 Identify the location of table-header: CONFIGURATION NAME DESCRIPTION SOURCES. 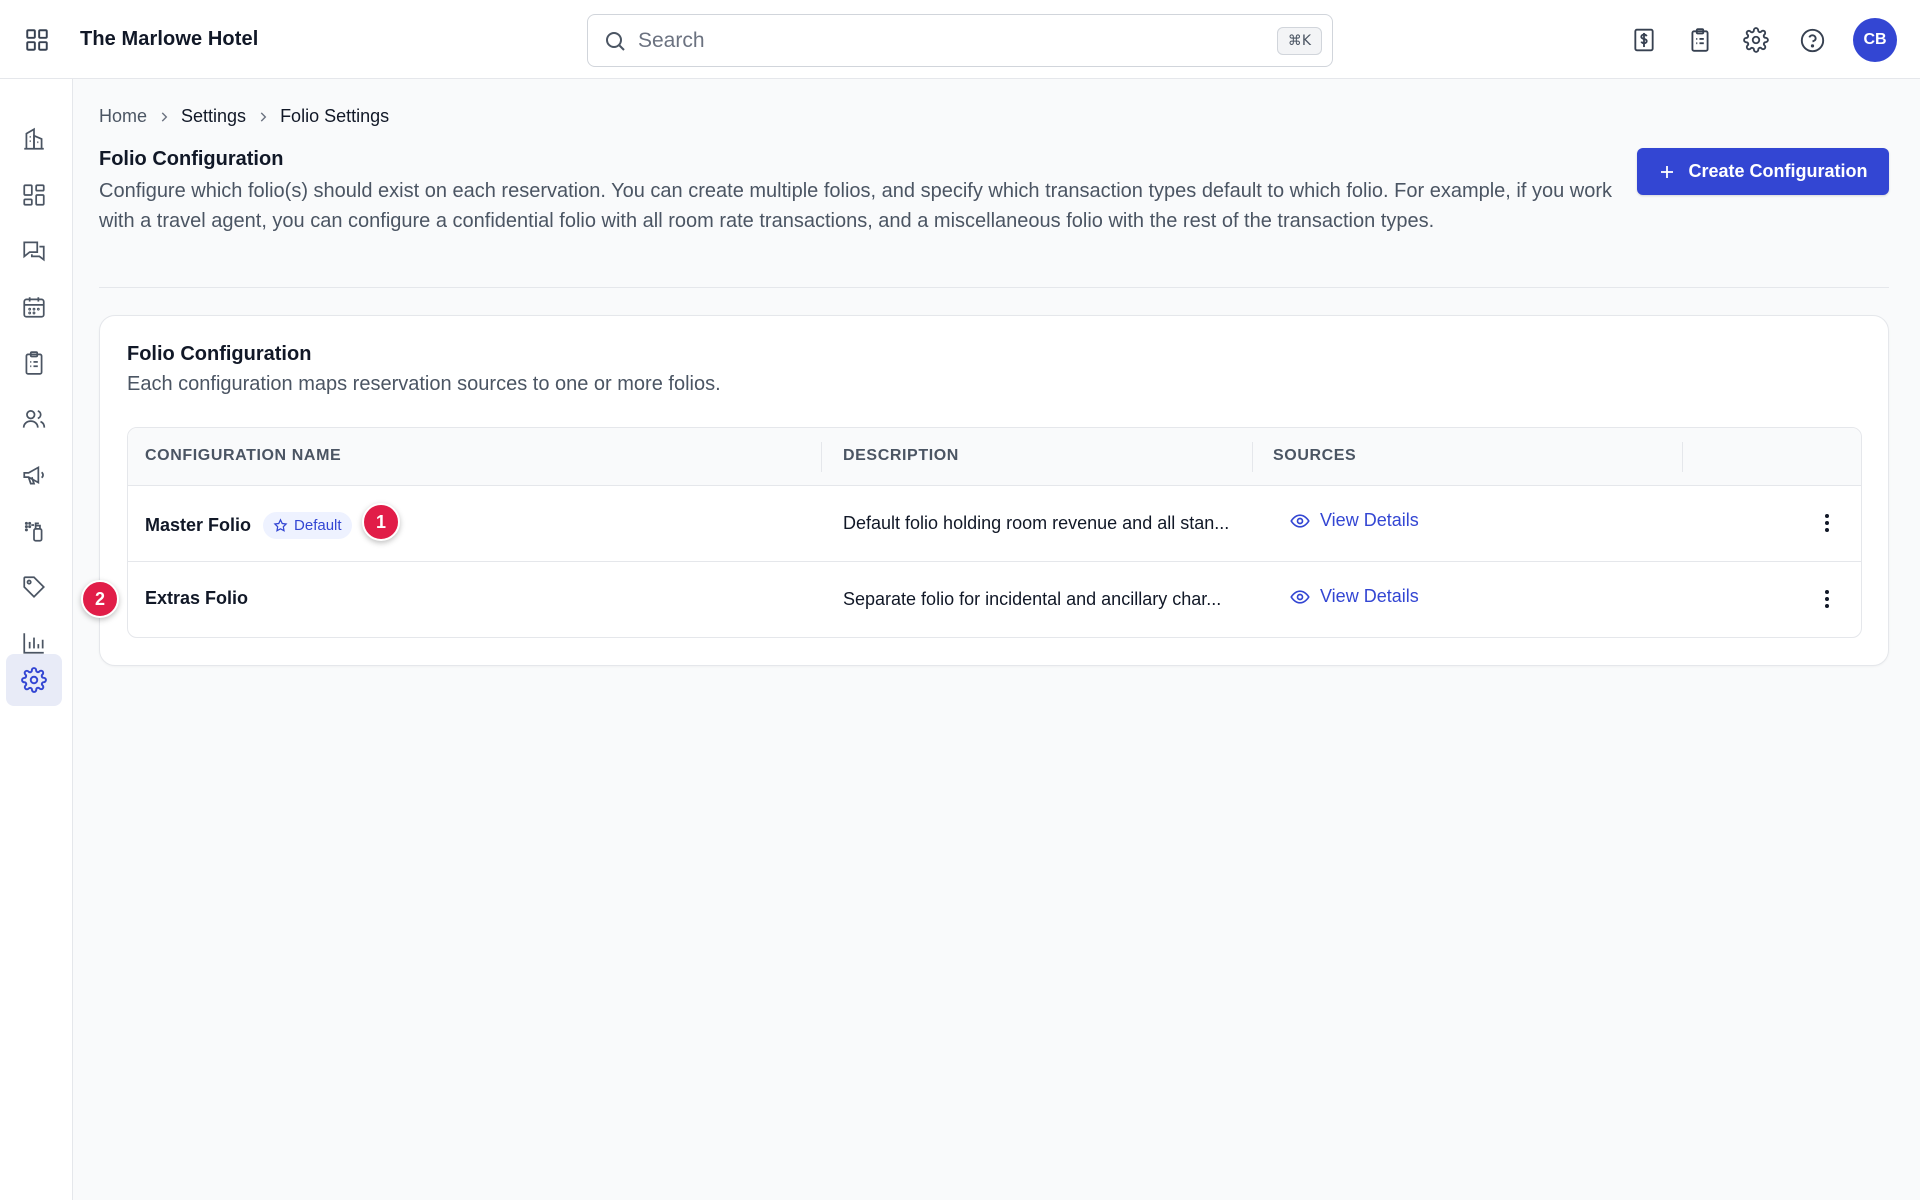
(994, 457).